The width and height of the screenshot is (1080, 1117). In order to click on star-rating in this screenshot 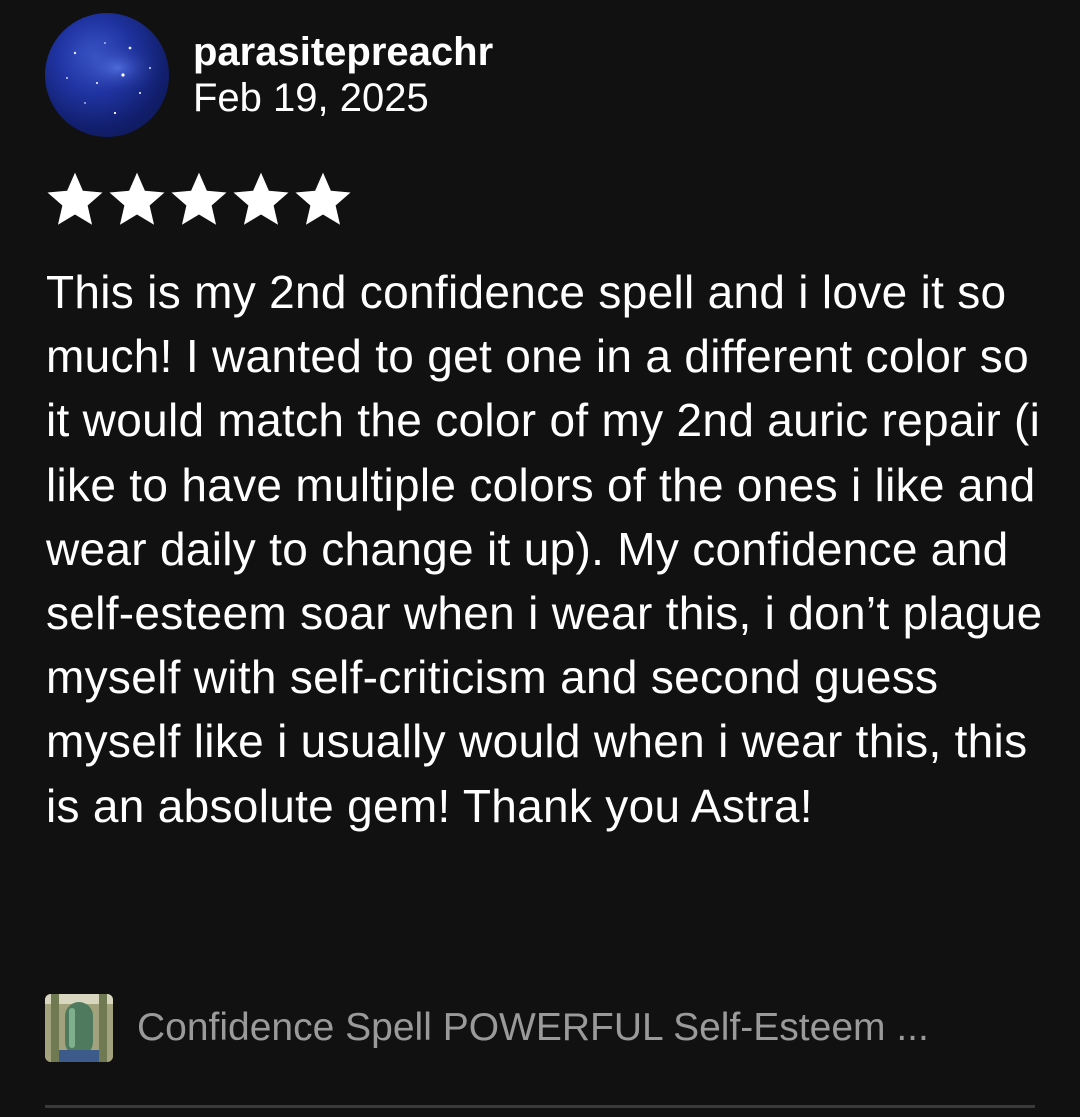, I will do `click(199, 199)`.